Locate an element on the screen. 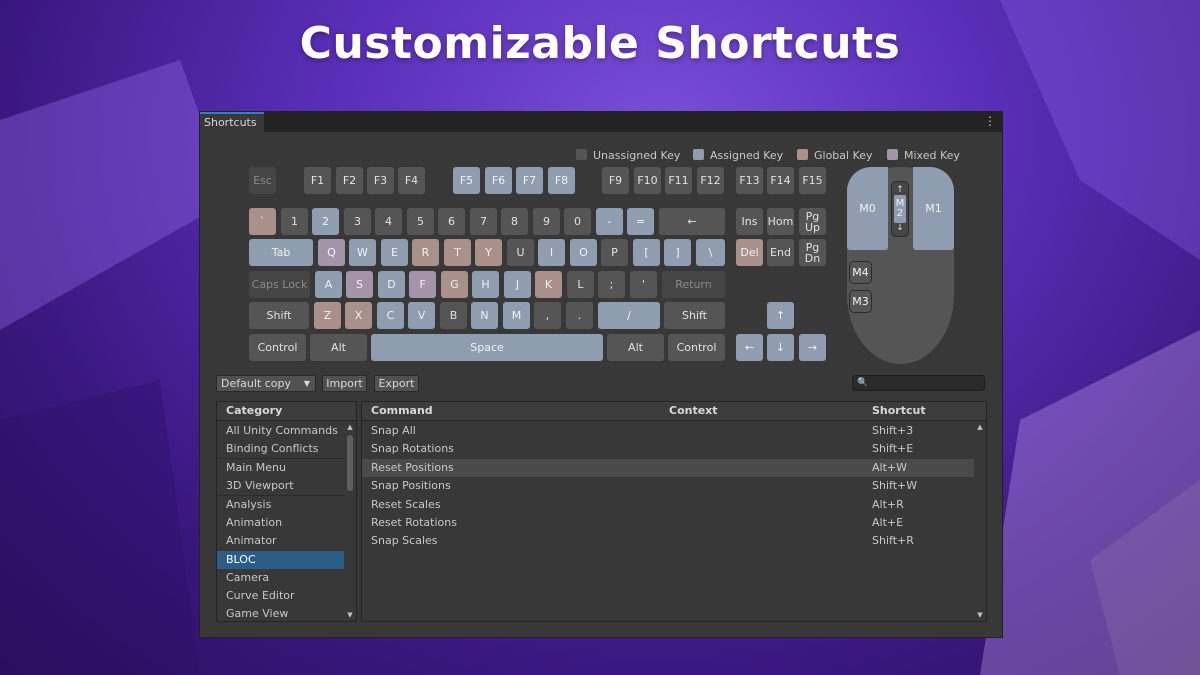 The image size is (1200, 675). scroll-thumb is located at coordinates (350, 463).